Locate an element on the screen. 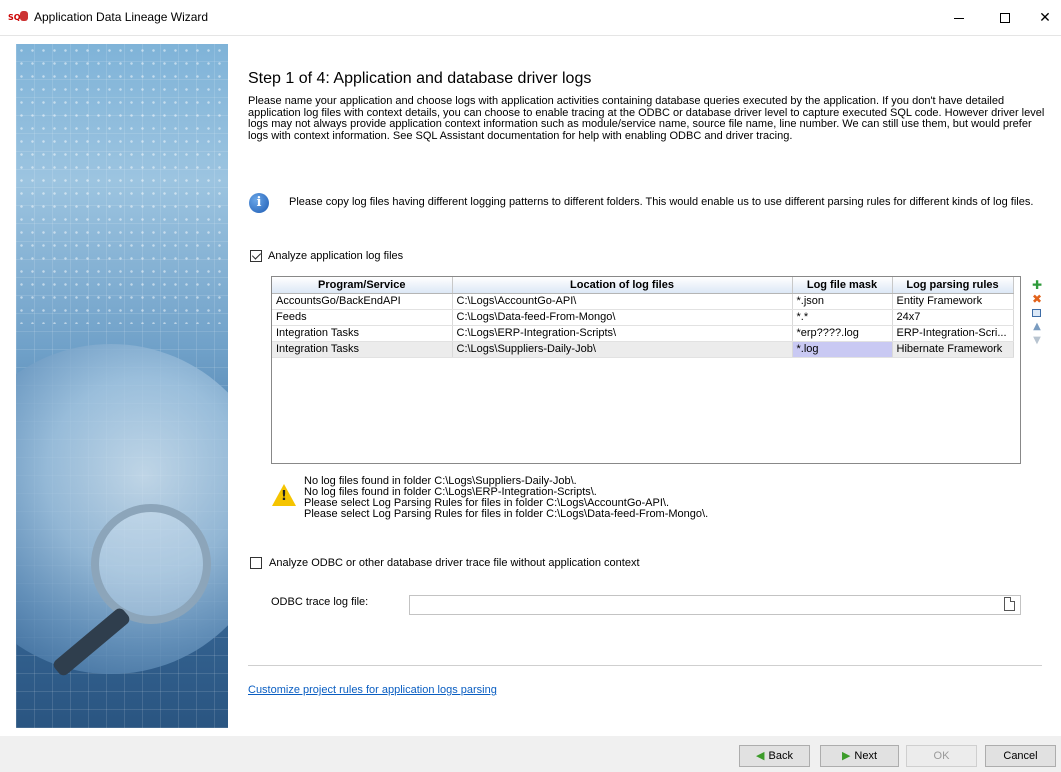 The image size is (1061, 772). odbc-trace-input is located at coordinates (715, 605).